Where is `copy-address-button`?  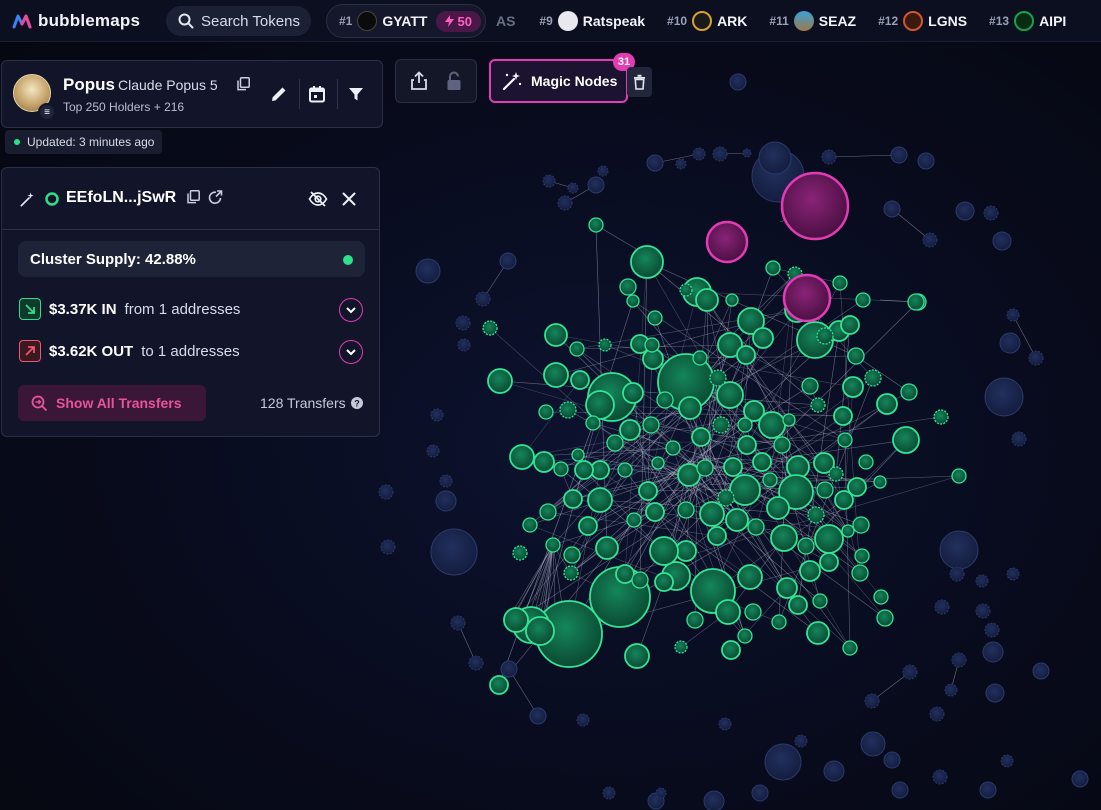 copy-address-button is located at coordinates (243, 84).